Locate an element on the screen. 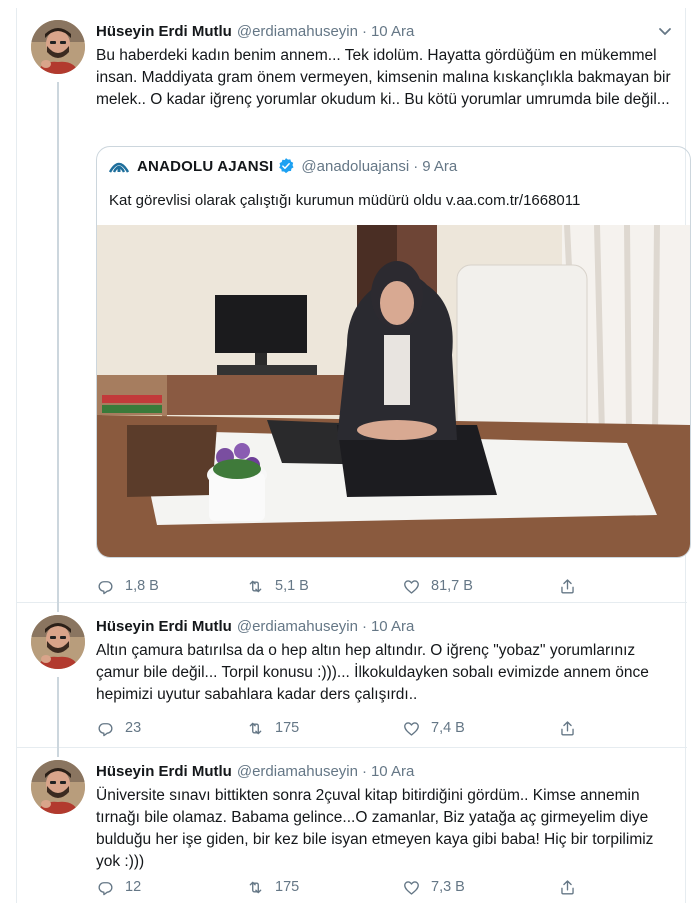 The width and height of the screenshot is (700, 907). quoted-author-handle: @anadoluajansi is located at coordinates (355, 166).